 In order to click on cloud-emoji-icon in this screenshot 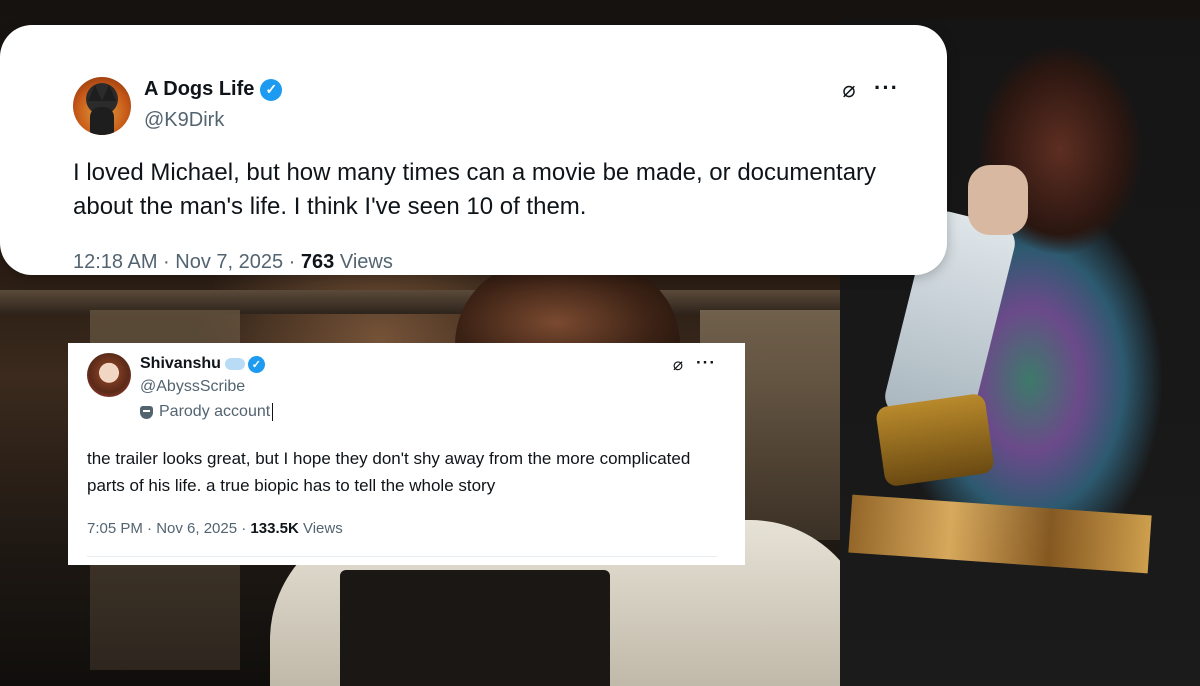, I will do `click(234, 364)`.